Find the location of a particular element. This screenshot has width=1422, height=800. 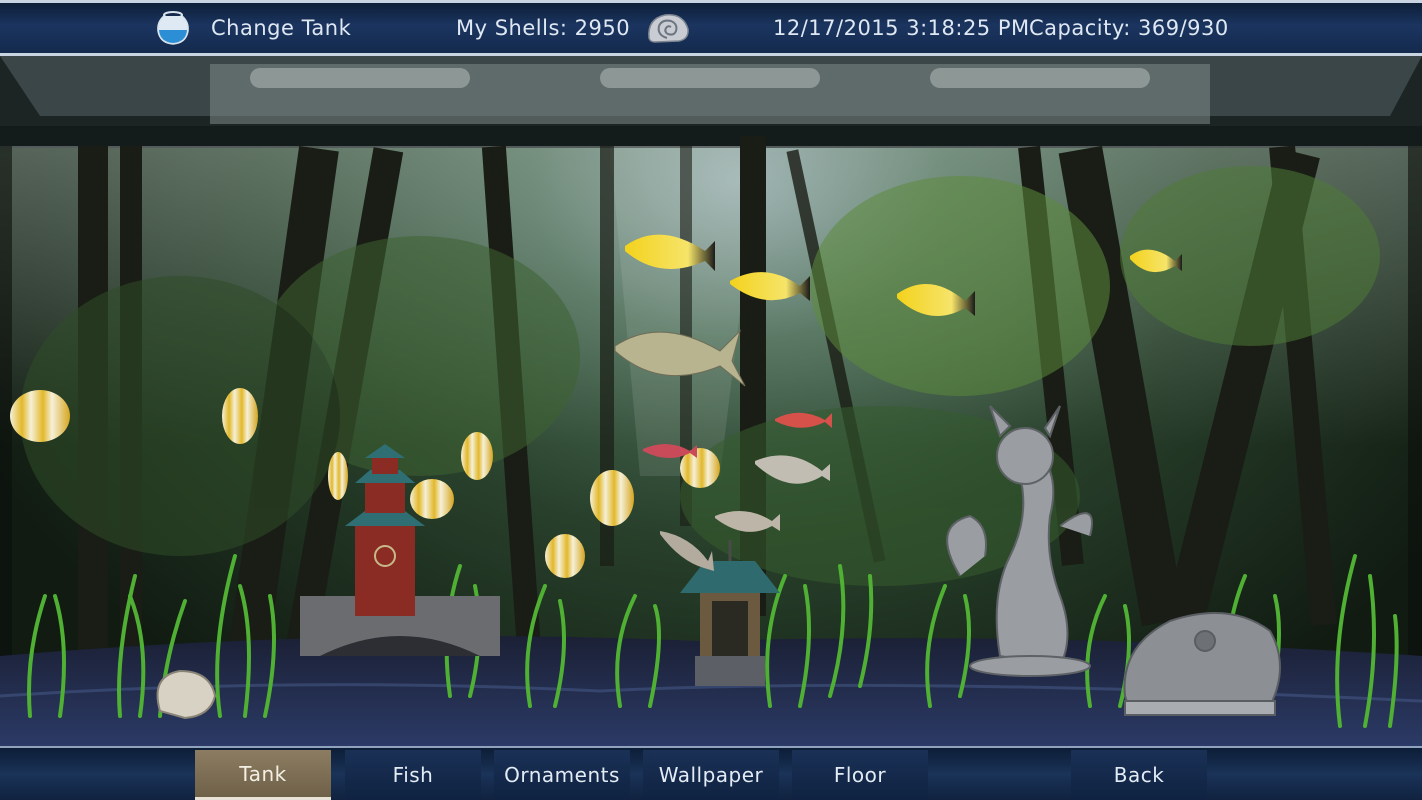

tab-floor: Floor is located at coordinates (860, 775).